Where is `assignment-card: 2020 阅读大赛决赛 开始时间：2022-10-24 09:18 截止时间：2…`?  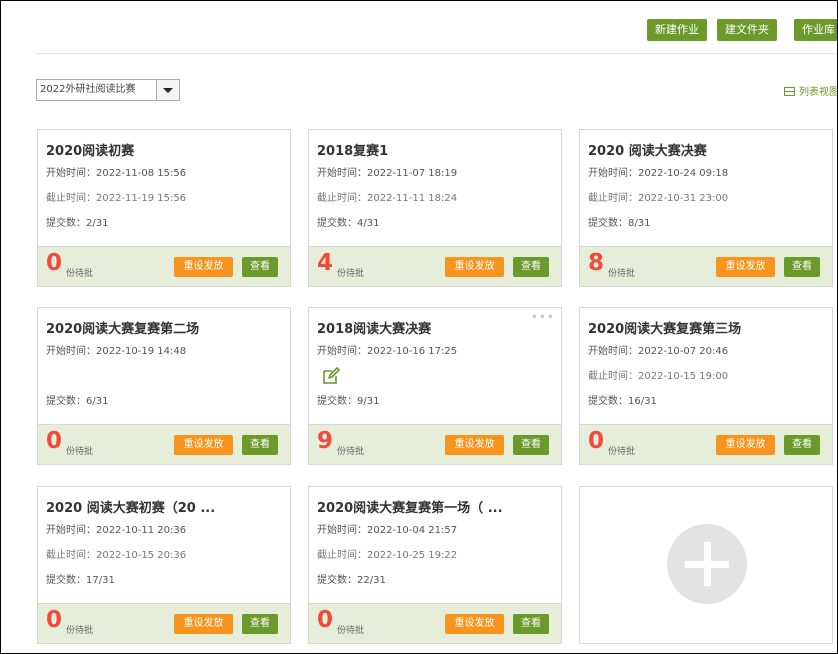 assignment-card: 2020 阅读大赛决赛 开始时间：2022-10-24 09:18 截止时间：2… is located at coordinates (706, 208).